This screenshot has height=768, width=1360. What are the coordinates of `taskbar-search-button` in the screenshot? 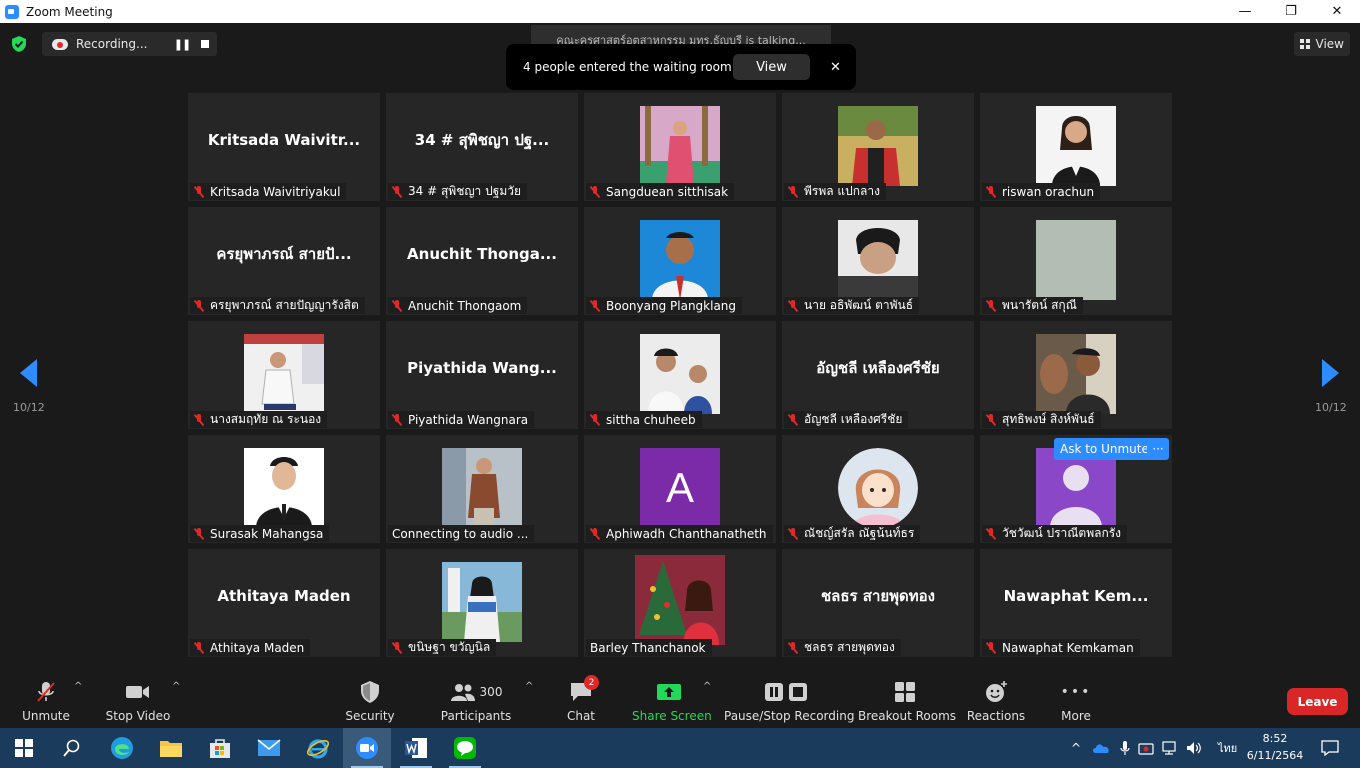 It's located at (72, 748).